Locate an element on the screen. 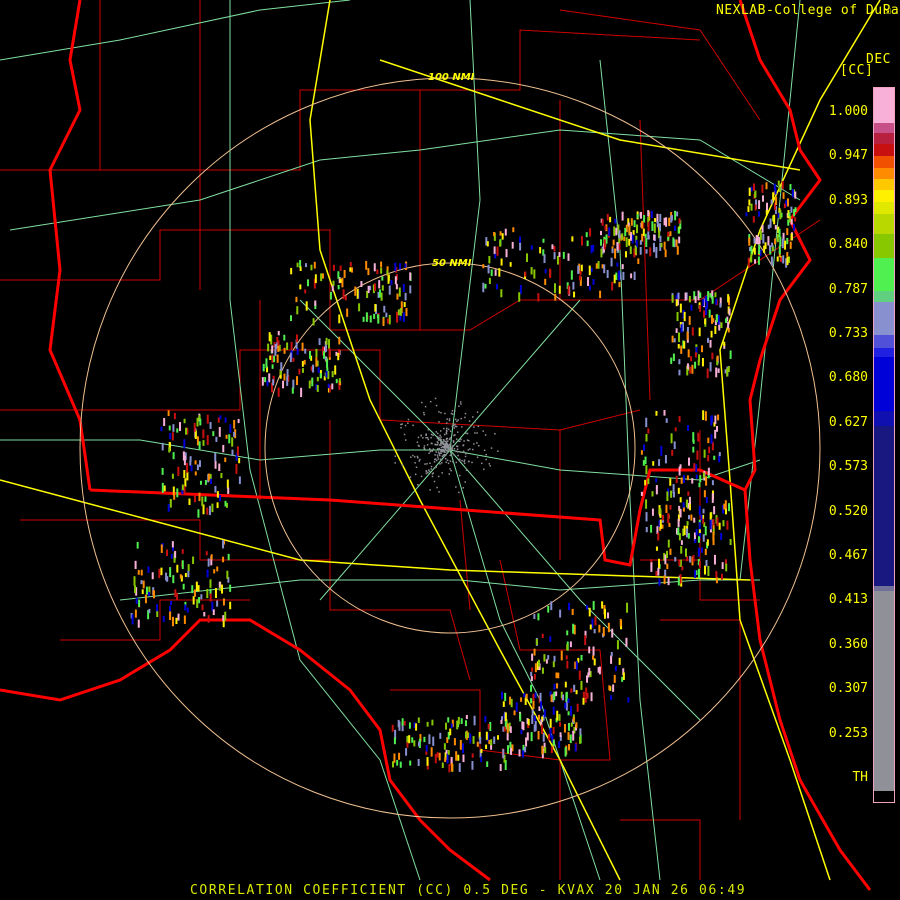  color-scale-tick: 0.947 is located at coordinates (848, 156).